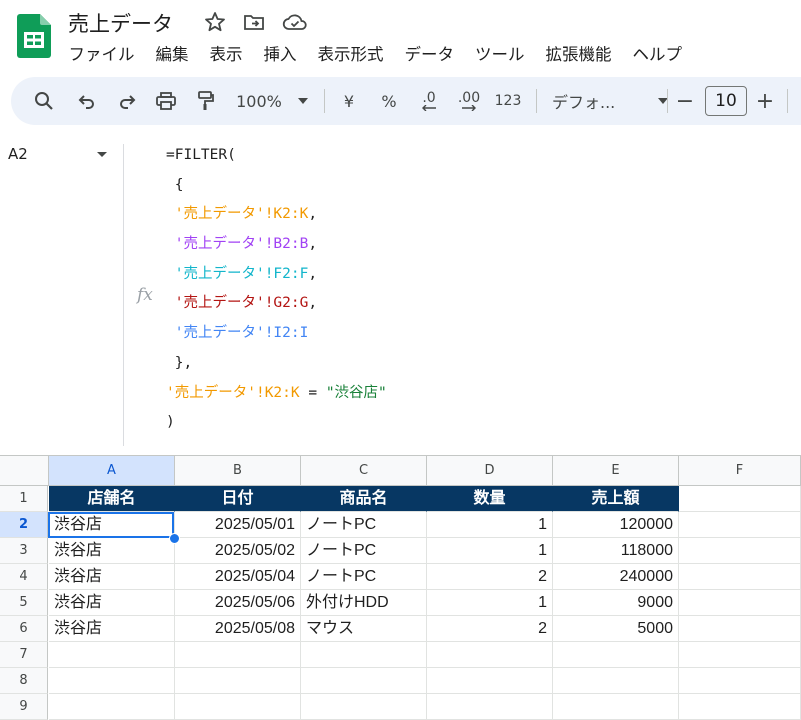 The height and width of the screenshot is (720, 801). Describe the element at coordinates (616, 551) in the screenshot. I see `cell-e3: 118000` at that location.